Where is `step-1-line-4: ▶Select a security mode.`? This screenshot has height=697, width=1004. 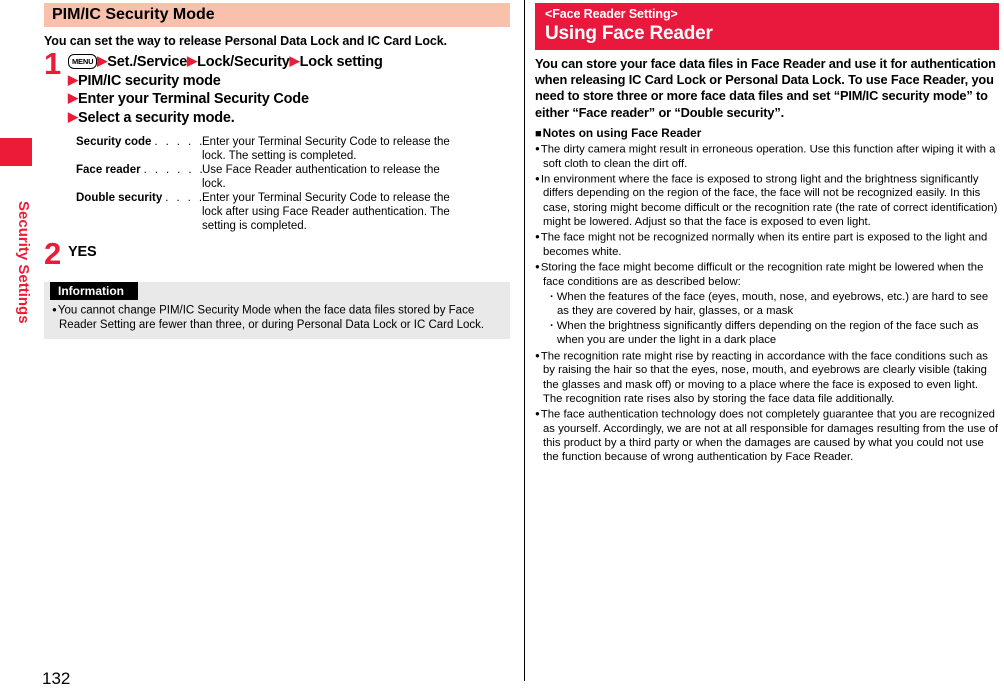 step-1-line-4: ▶Select a security mode. is located at coordinates (289, 118).